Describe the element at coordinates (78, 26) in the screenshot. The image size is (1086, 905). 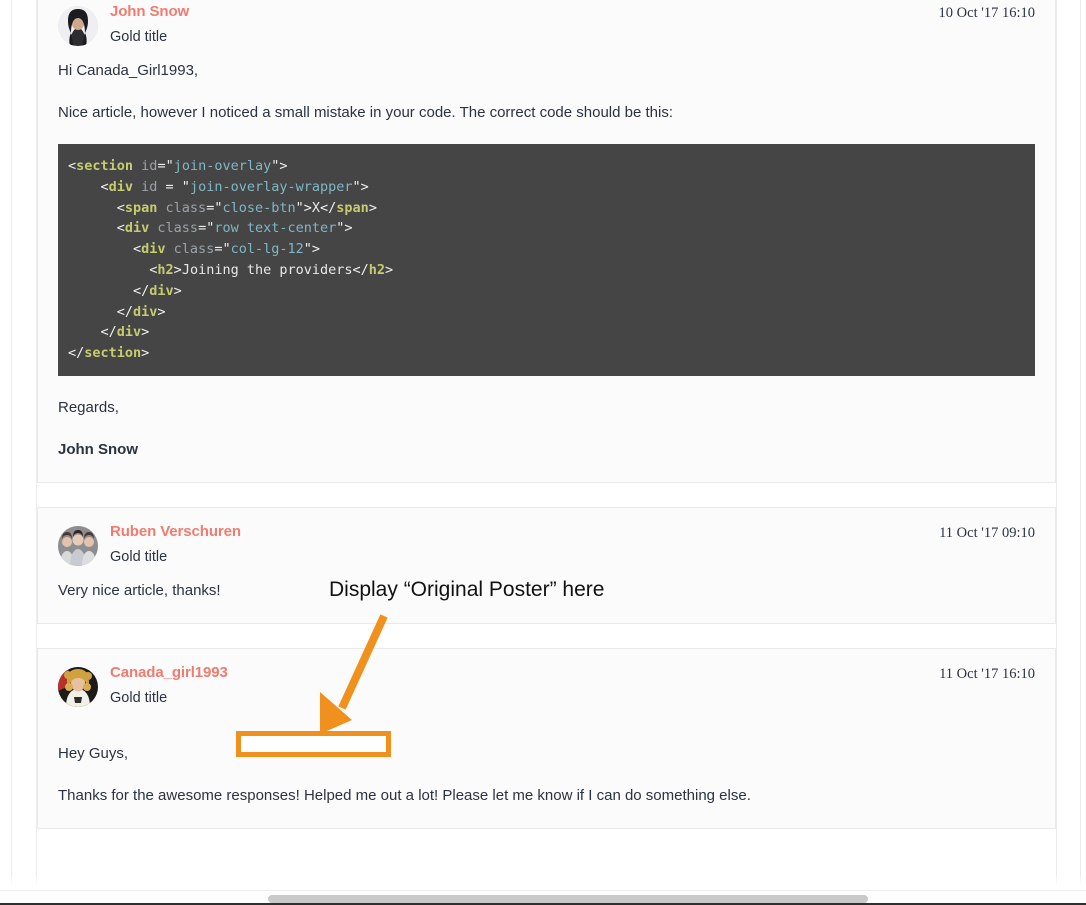
I see `avatar-john-snow` at that location.